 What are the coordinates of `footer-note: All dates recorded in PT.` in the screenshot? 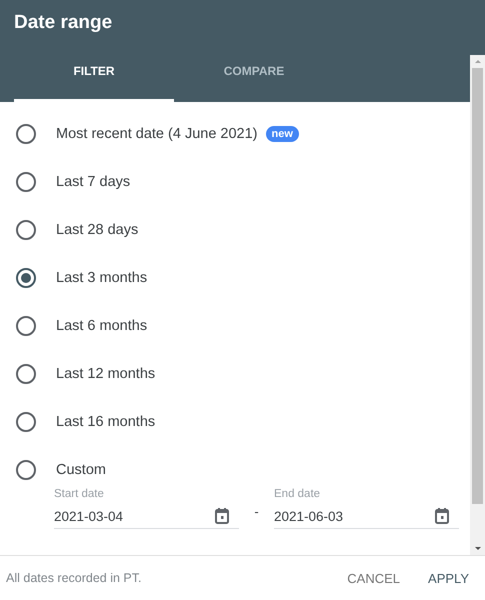 It's located at (74, 578).